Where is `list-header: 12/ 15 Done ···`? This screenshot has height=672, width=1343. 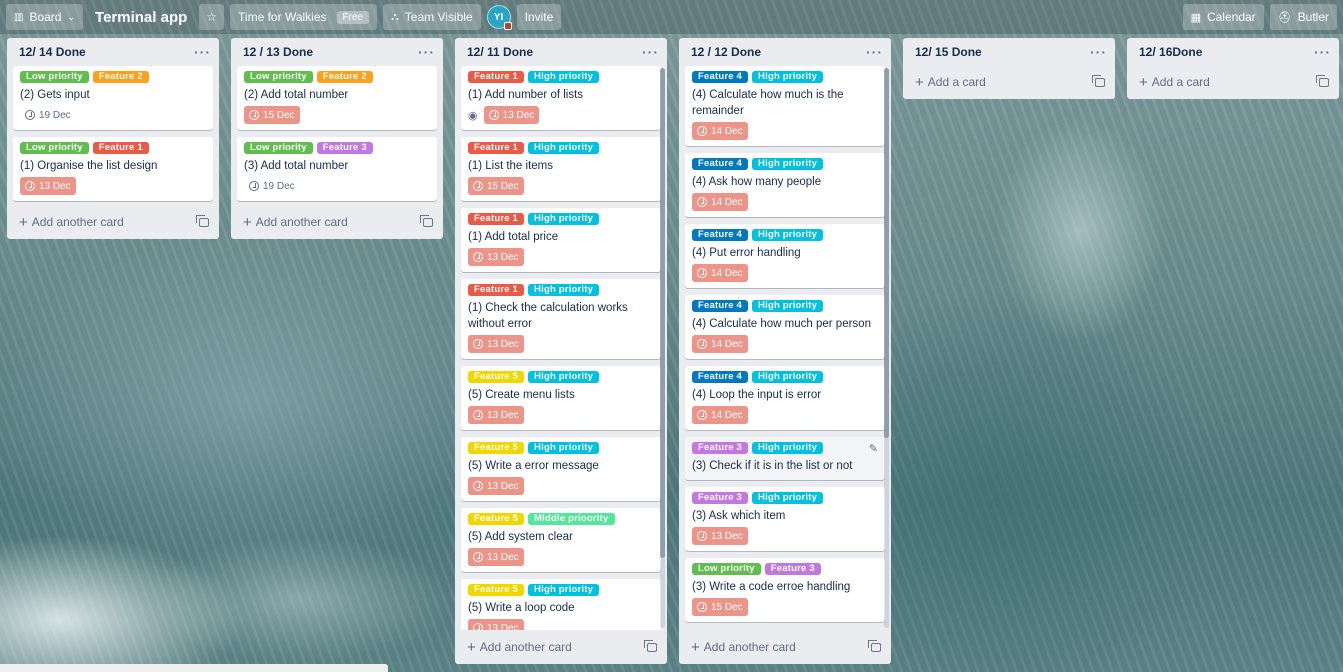
list-header: 12/ 15 Done ··· is located at coordinates (1009, 52).